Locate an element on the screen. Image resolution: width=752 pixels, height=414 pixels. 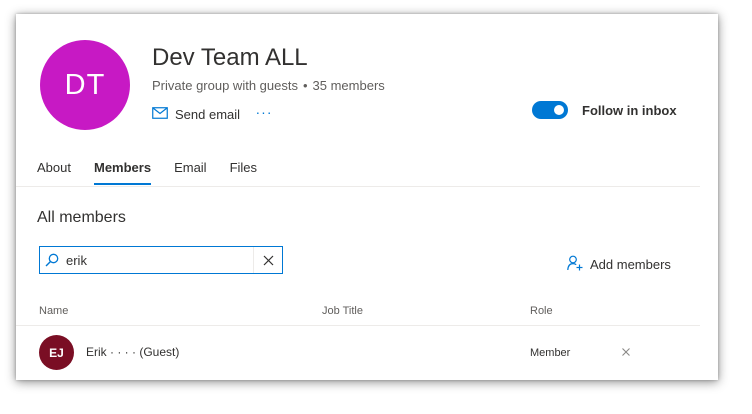
tab-files: Files is located at coordinates (243, 172).